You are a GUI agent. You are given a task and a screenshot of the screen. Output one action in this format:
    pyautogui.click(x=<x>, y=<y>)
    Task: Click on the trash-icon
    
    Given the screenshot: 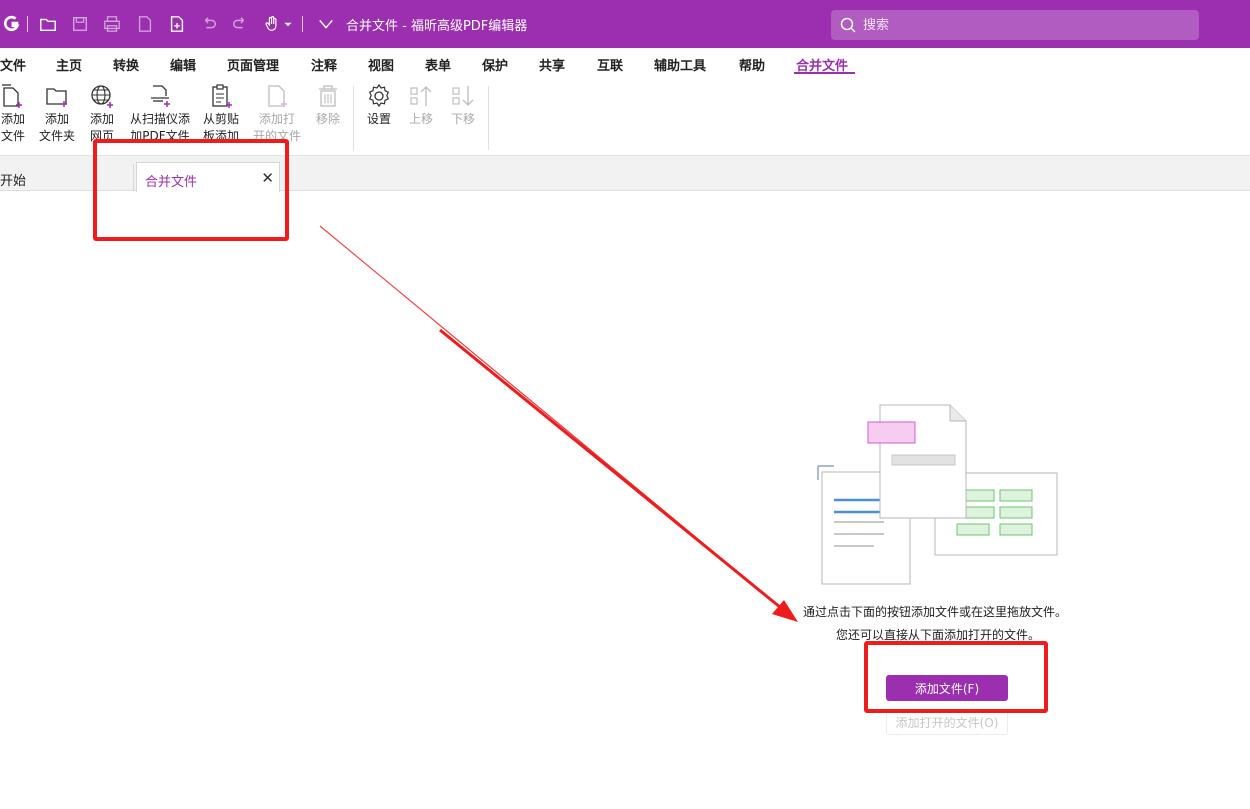 What is the action you would take?
    pyautogui.click(x=328, y=96)
    